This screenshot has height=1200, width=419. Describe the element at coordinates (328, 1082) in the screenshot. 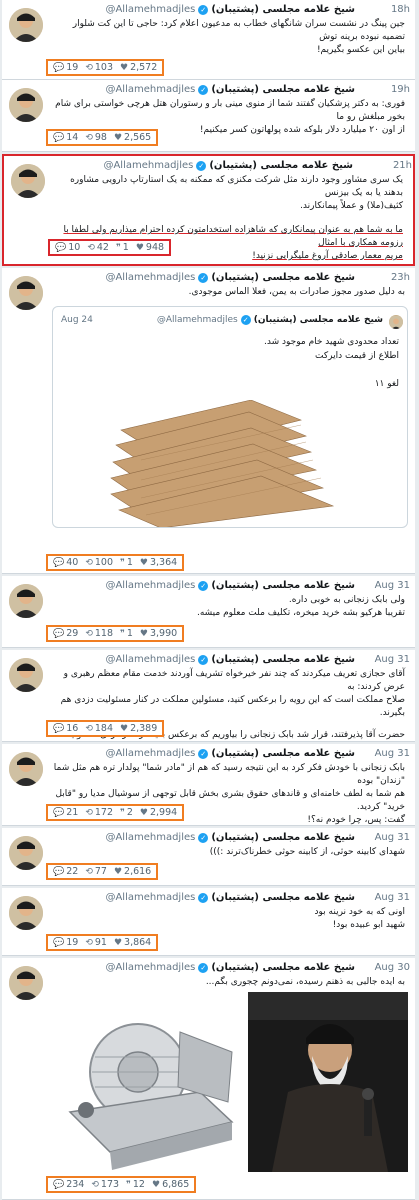

I see `leader-photo` at that location.